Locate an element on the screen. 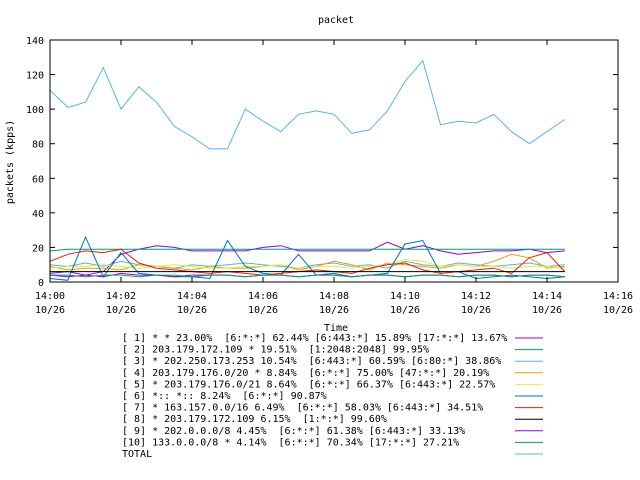  y-tick-label: 140 is located at coordinates (35, 41).